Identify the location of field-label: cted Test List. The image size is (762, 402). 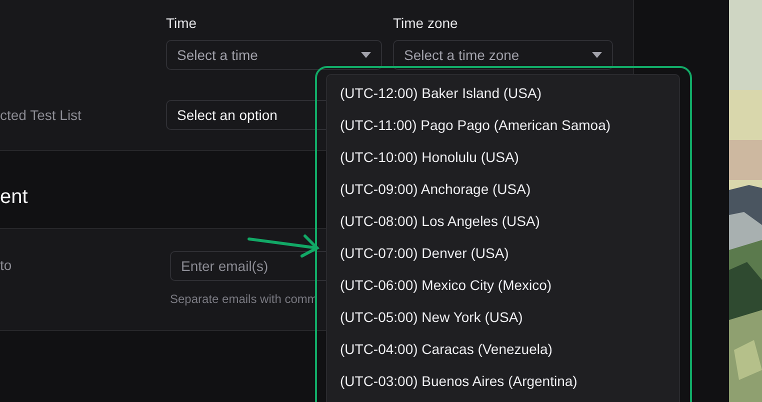
(41, 115).